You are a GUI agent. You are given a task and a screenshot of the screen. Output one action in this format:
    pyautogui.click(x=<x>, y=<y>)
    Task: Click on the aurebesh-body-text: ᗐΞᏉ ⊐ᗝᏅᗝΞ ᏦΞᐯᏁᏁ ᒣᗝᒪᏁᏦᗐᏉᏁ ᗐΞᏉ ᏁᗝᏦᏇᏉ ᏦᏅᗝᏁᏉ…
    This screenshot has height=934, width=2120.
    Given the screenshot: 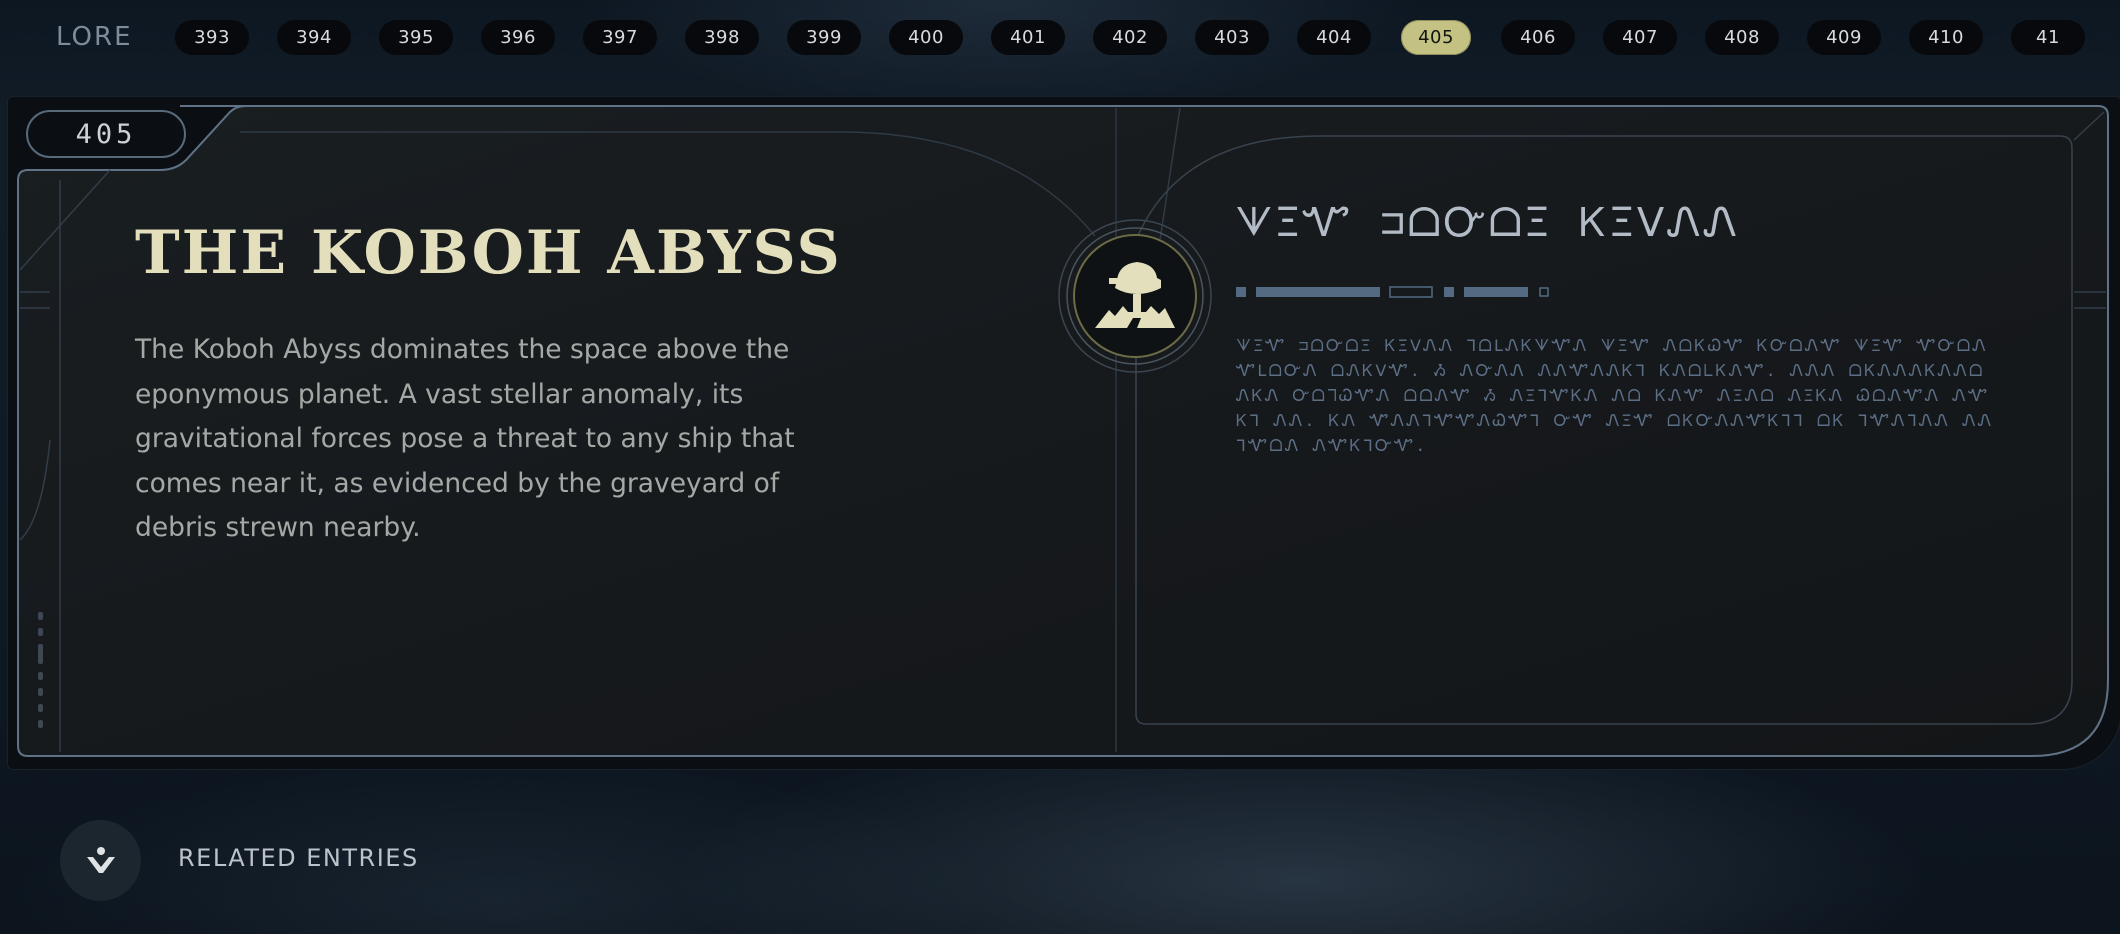 What is the action you would take?
    pyautogui.click(x=1615, y=395)
    